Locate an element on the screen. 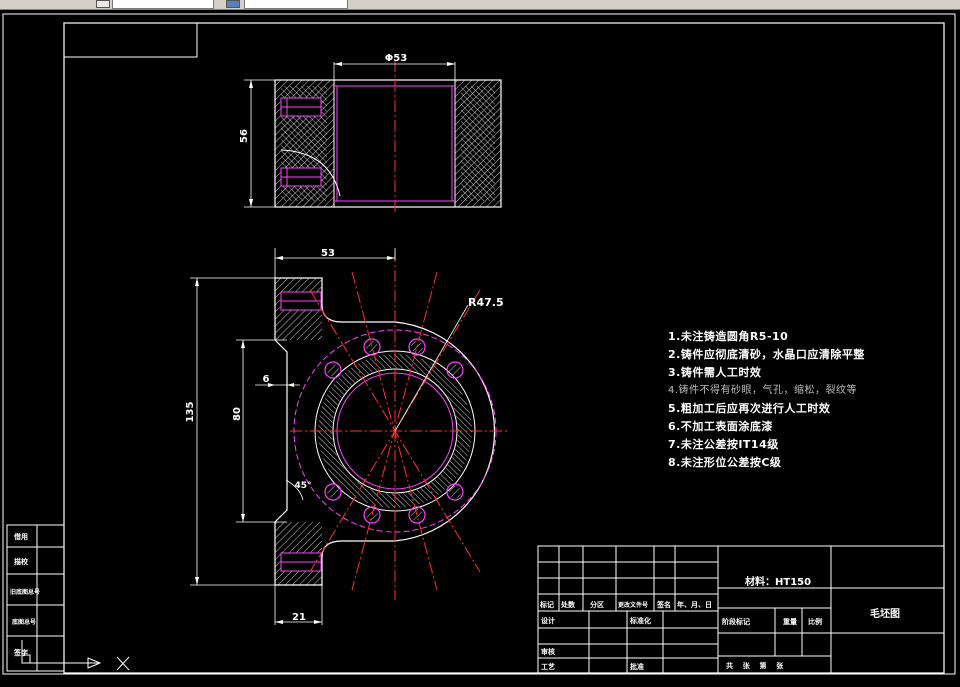  note-4: 4.铸件不得有砂眼，气孔，缩松，裂纹等 is located at coordinates (763, 390).